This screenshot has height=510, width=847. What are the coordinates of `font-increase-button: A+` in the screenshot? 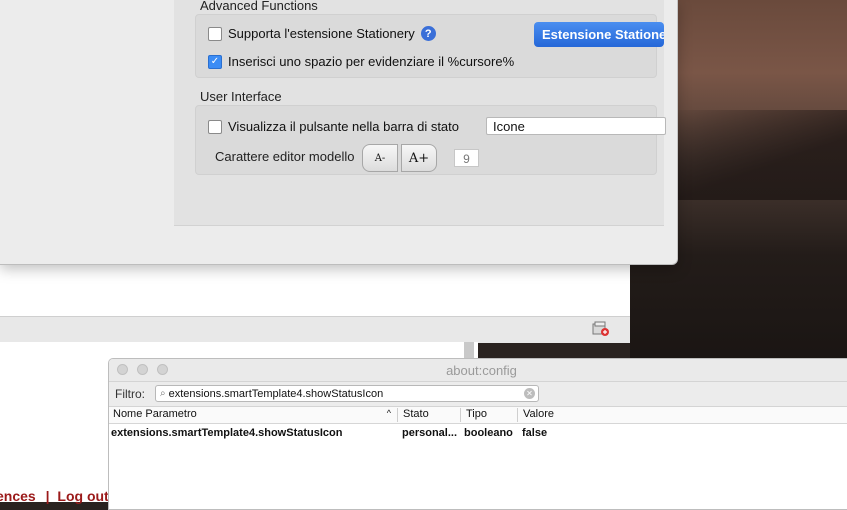 It's located at (419, 158).